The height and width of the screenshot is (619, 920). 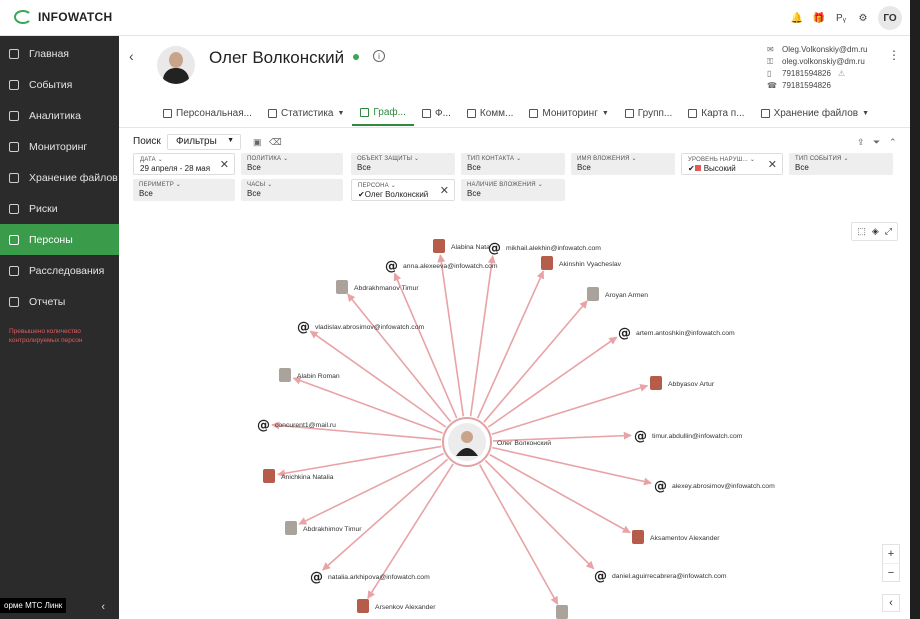 I want to click on filter-chip: ПОЛИТИКА ⌄ Все, so click(x=292, y=164).